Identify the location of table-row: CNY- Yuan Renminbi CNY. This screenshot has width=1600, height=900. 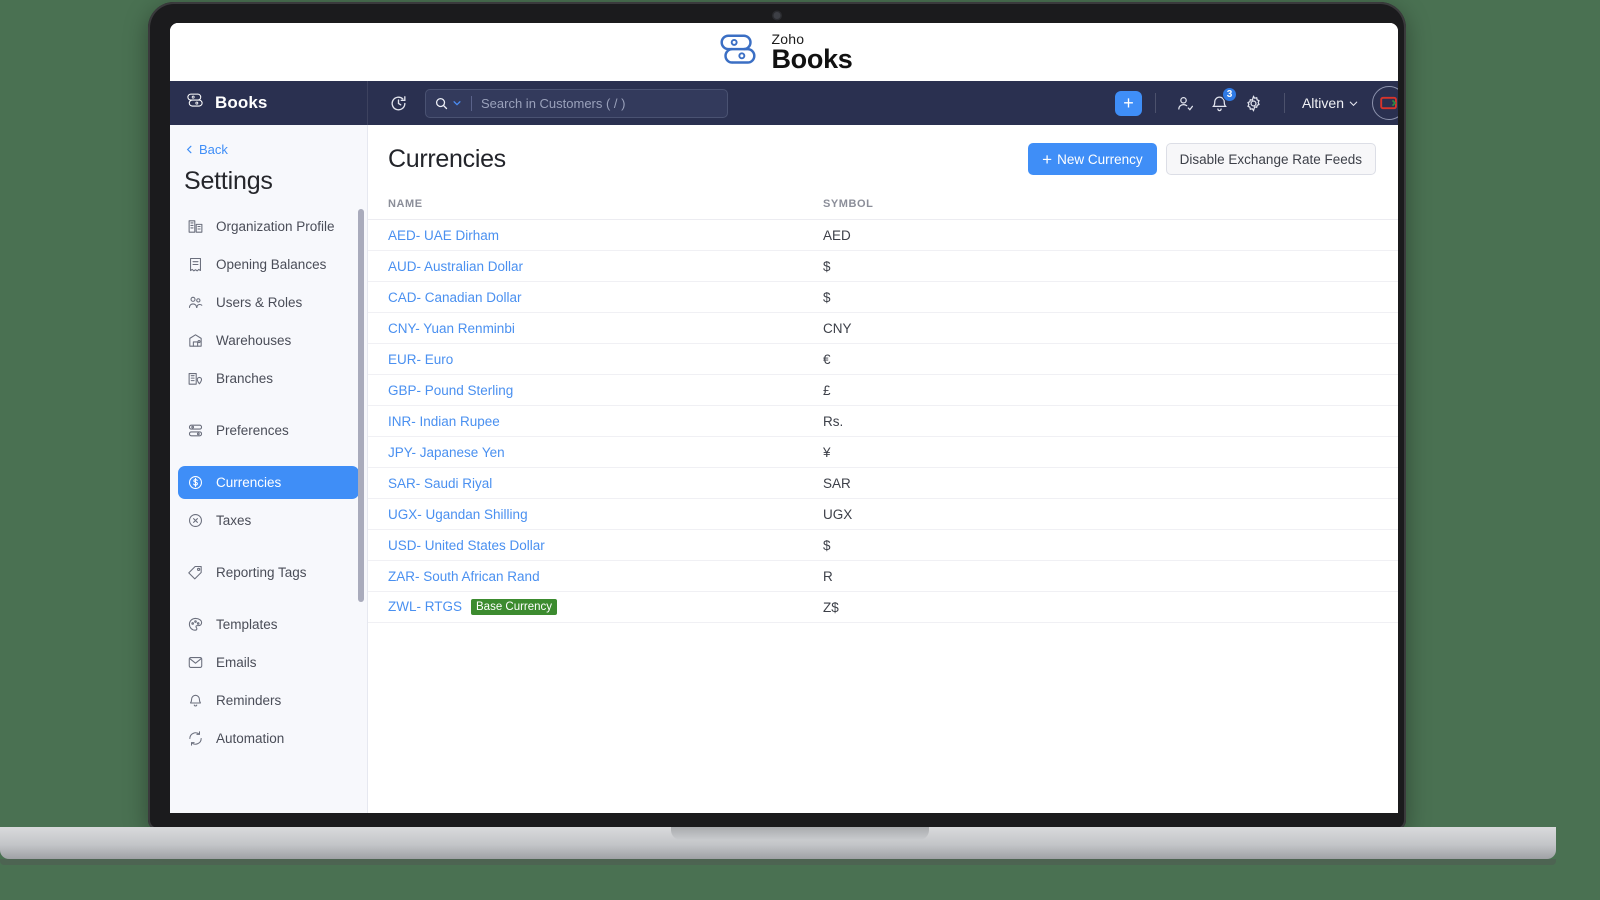
(883, 328).